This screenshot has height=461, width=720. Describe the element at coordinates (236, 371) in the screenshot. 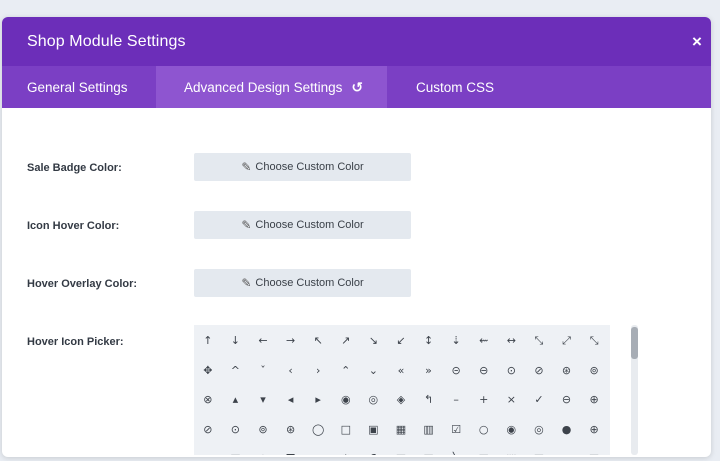

I see `picker-icon: ^` at that location.